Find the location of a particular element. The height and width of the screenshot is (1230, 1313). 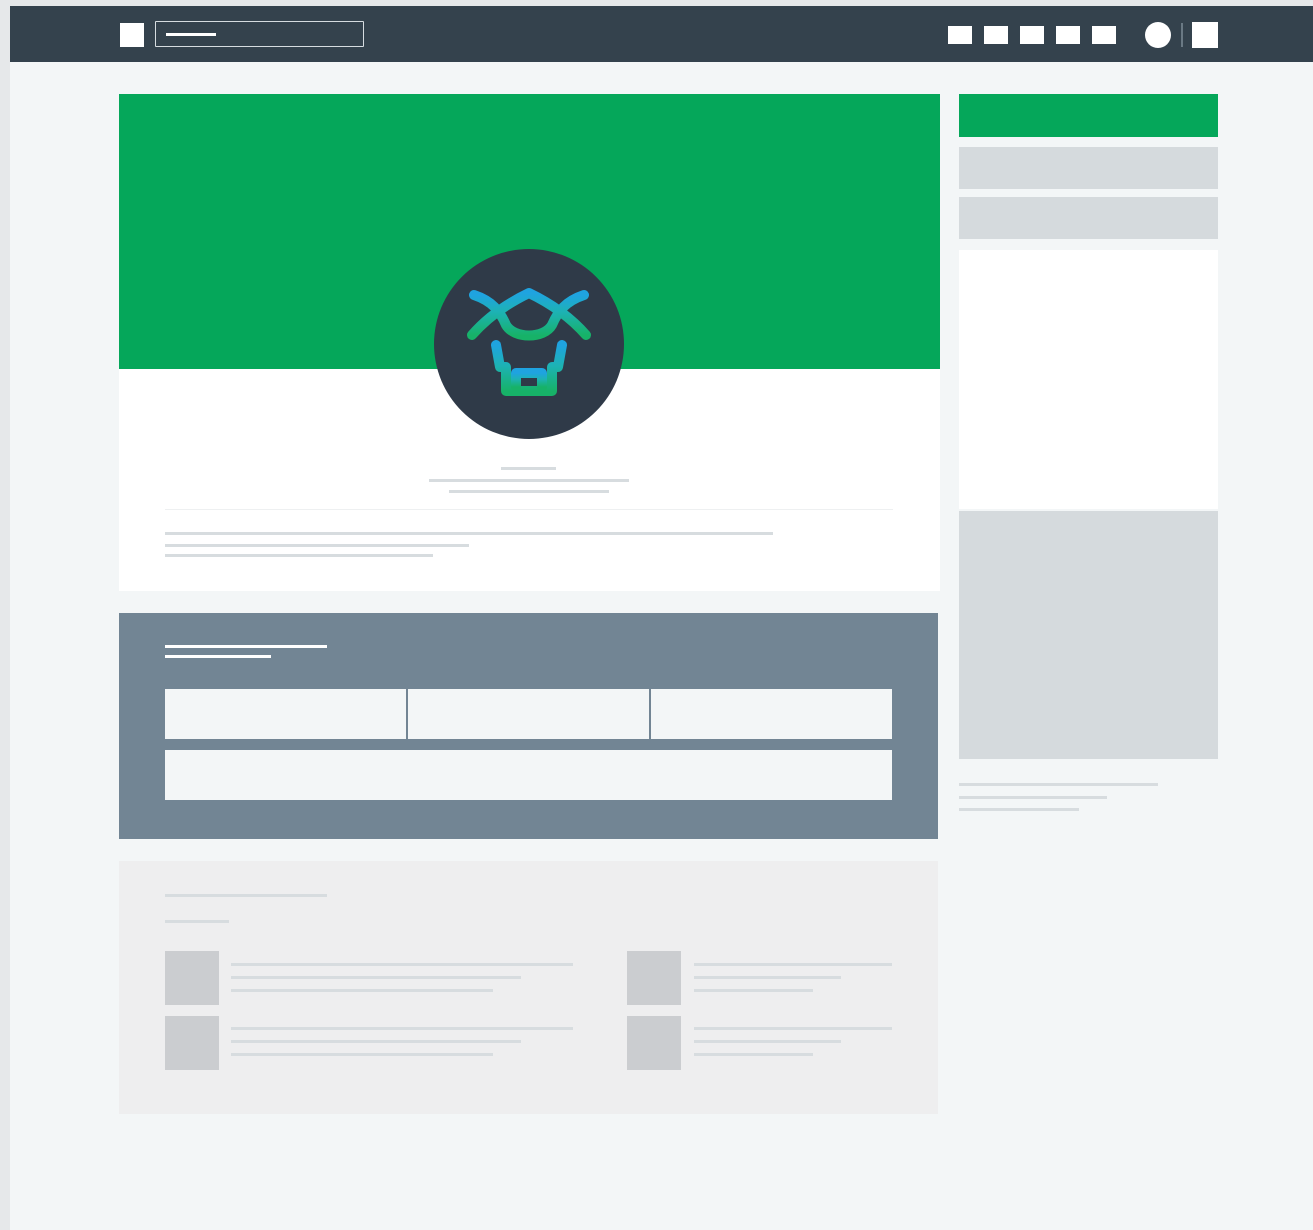

bull-head-icon is located at coordinates (529, 342).